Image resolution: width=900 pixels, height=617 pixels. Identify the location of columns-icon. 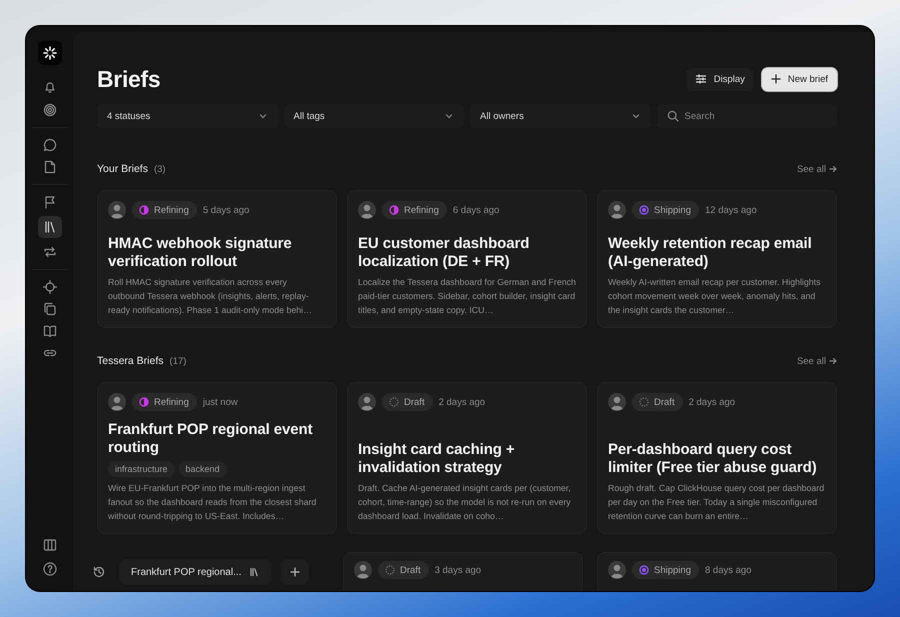
(50, 545).